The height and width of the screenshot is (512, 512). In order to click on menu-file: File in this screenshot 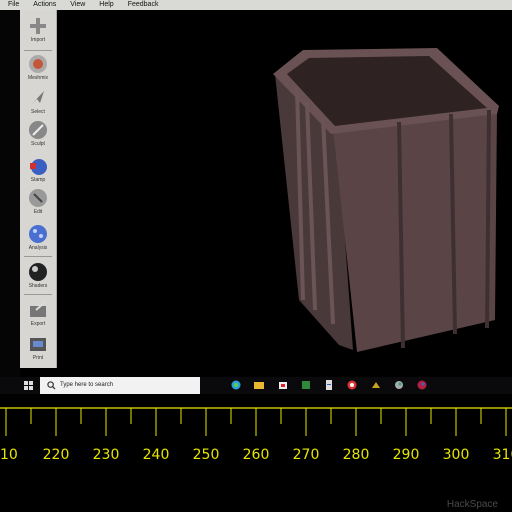, I will do `click(12, 5)`.